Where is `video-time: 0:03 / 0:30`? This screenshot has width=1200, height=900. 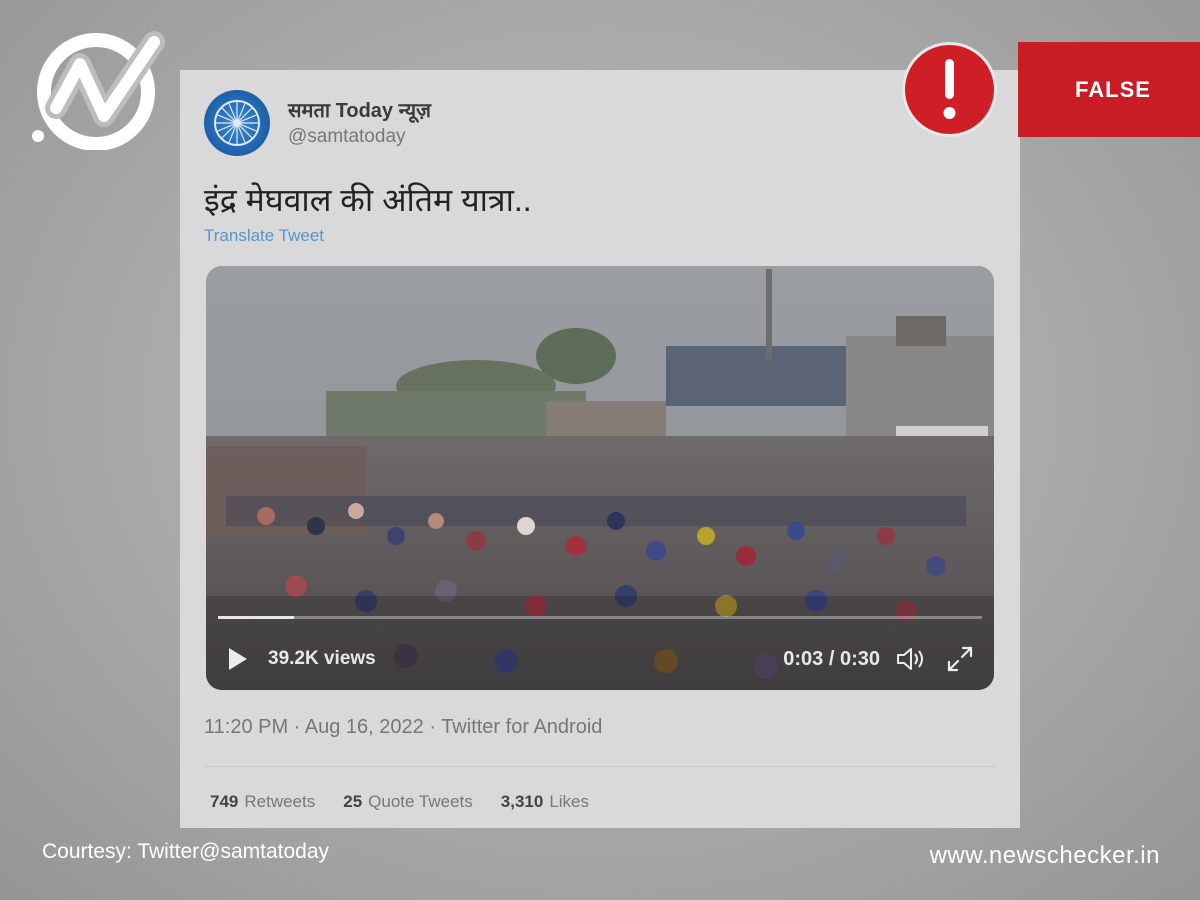
video-time: 0:03 / 0:30 is located at coordinates (831, 659).